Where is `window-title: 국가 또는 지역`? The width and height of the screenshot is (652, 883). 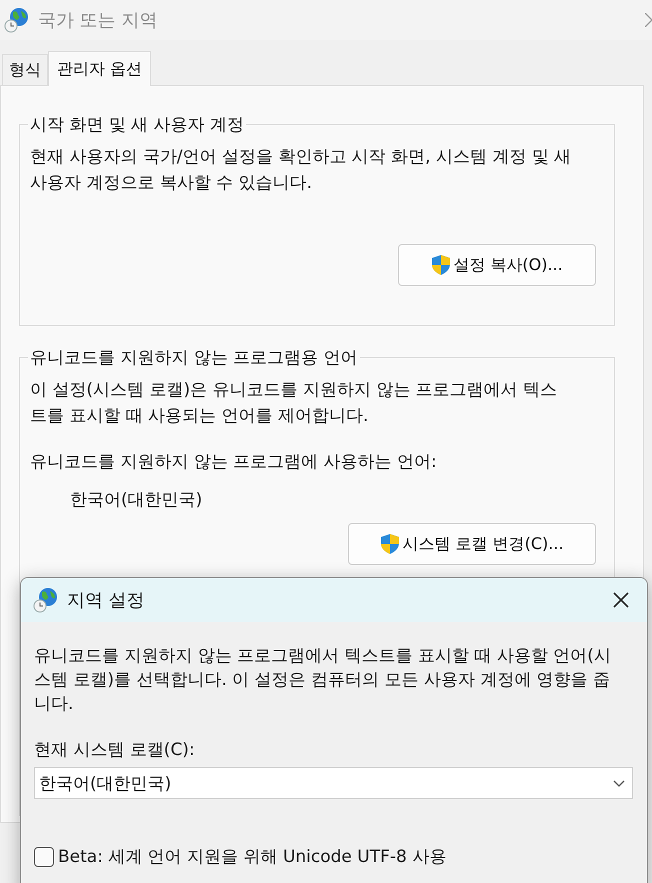 window-title: 국가 또는 지역 is located at coordinates (98, 20).